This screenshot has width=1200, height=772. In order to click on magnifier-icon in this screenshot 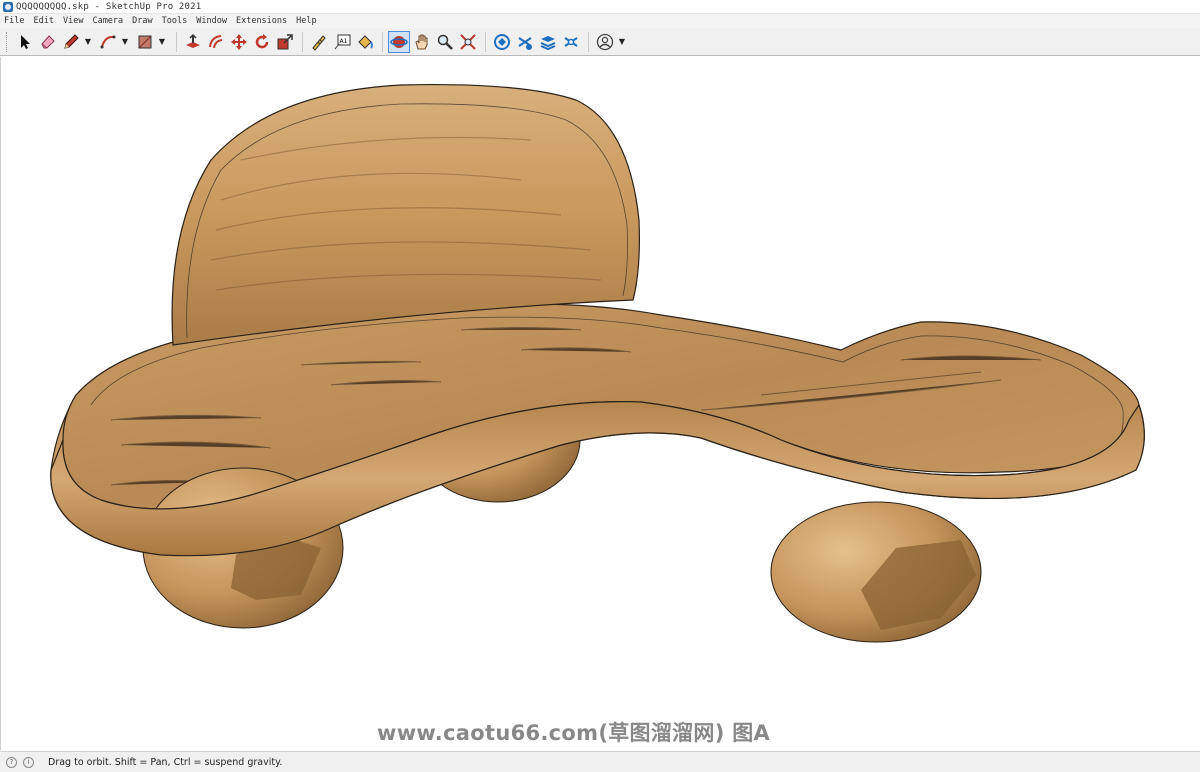, I will do `click(445, 42)`.